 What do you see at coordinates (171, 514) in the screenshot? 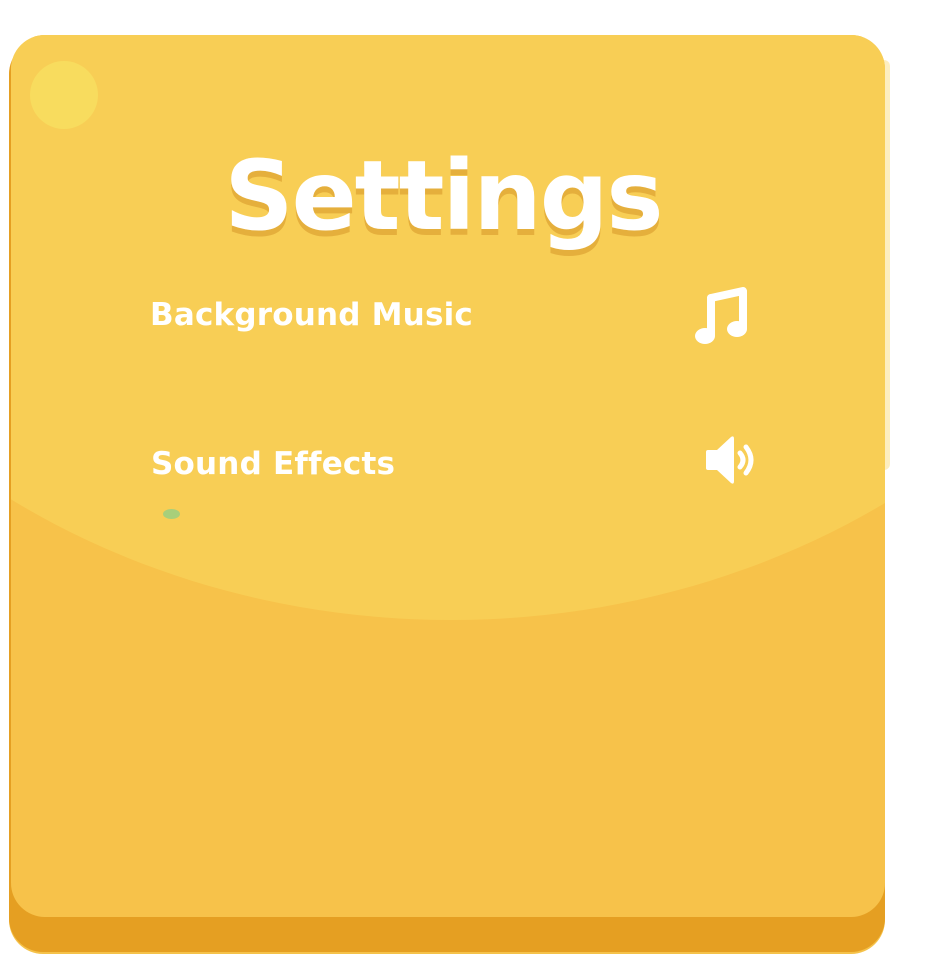
I see `decorative-green-dot` at bounding box center [171, 514].